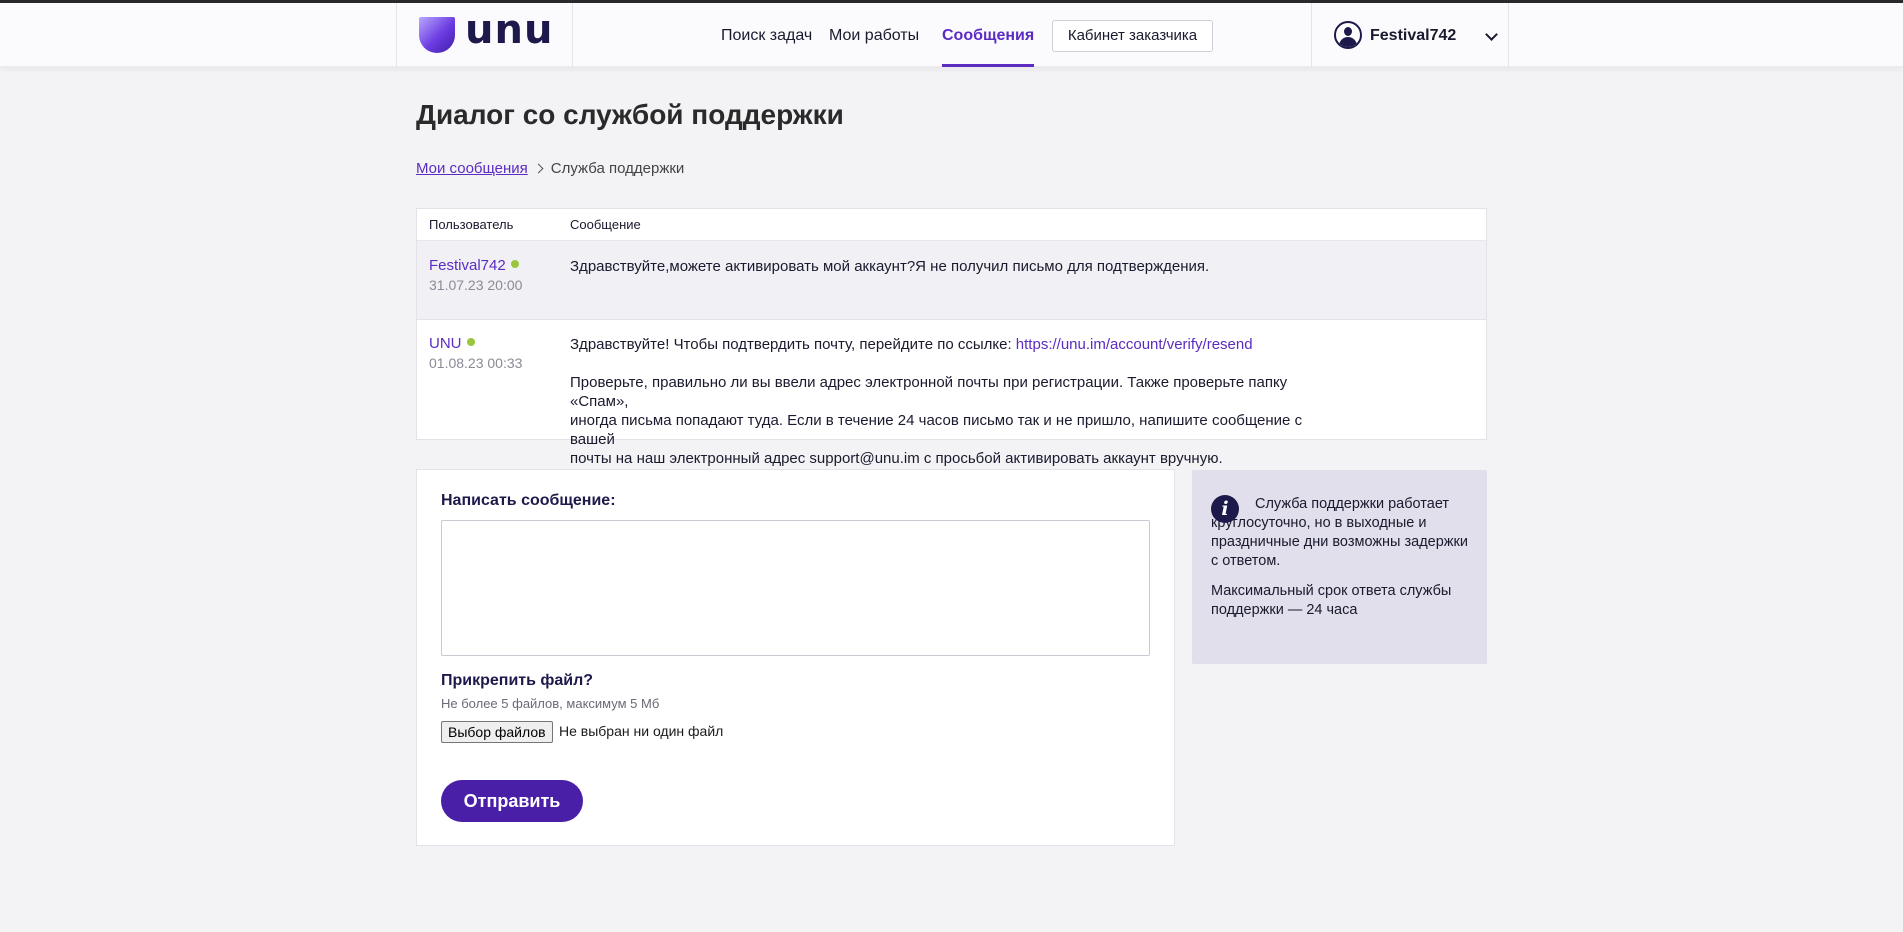  Describe the element at coordinates (476, 285) in the screenshot. I see `message-date: 31.07.23 20:00` at that location.